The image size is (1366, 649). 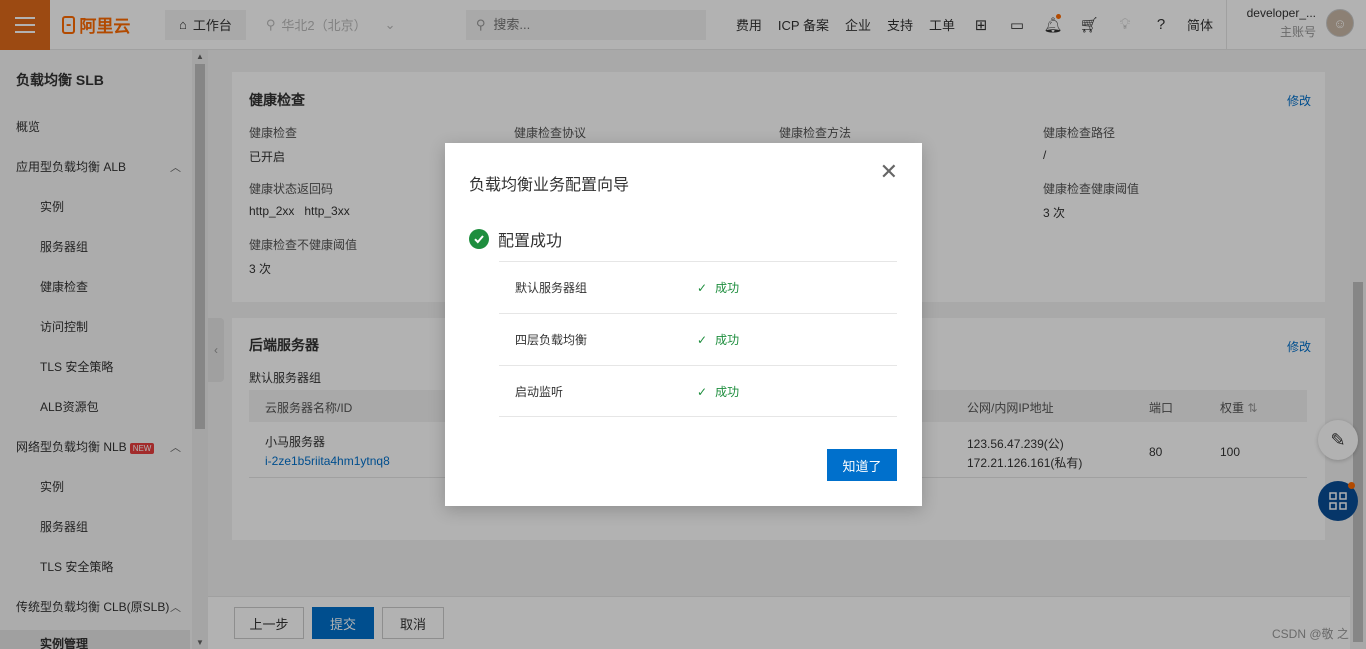 I want to click on success-header: 配置成功, so click(x=515, y=239).